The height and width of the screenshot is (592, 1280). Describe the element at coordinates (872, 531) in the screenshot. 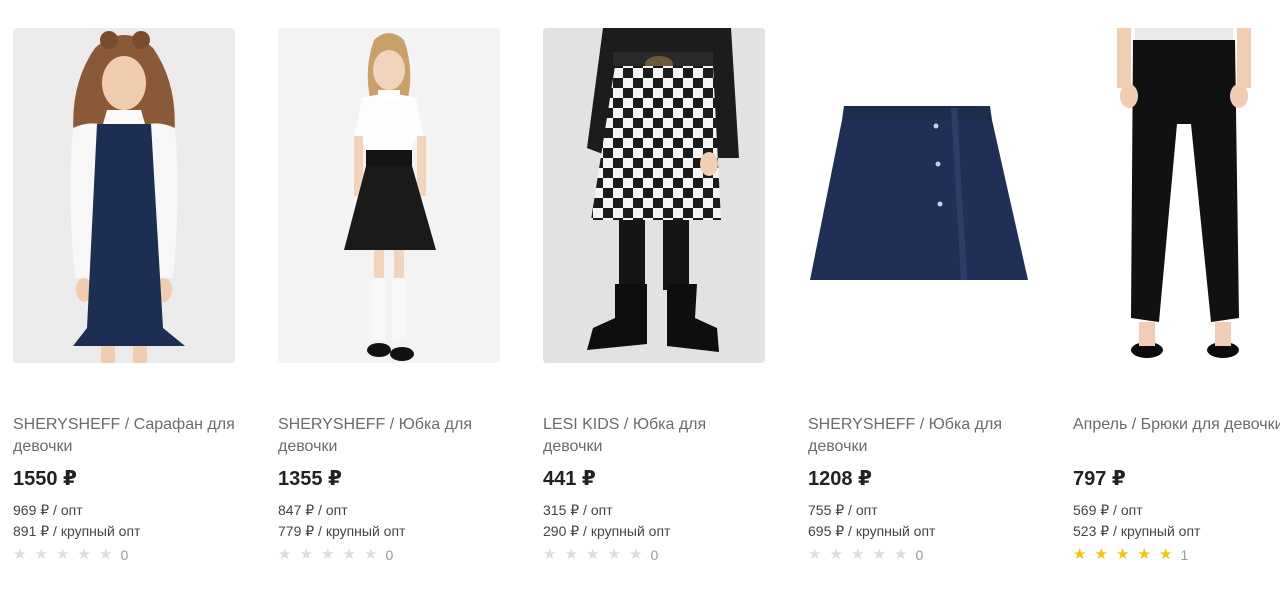

I see `price-bulk-opt: 695 ₽ / крупный опт` at that location.